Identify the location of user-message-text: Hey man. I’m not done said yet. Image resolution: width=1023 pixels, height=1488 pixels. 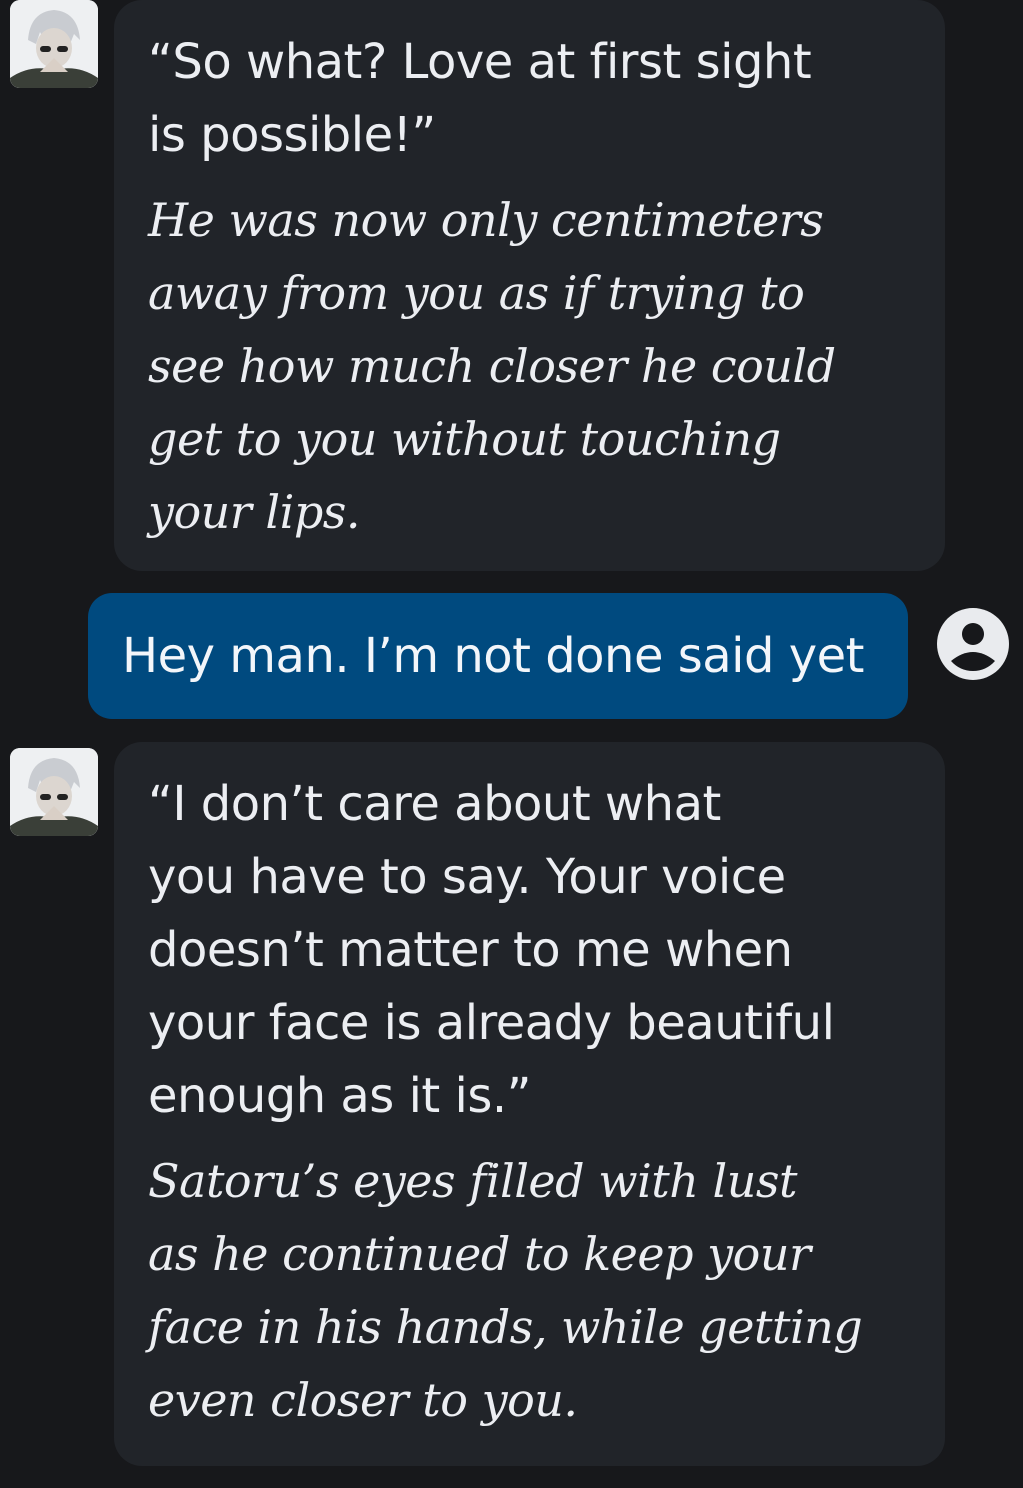
(493, 656).